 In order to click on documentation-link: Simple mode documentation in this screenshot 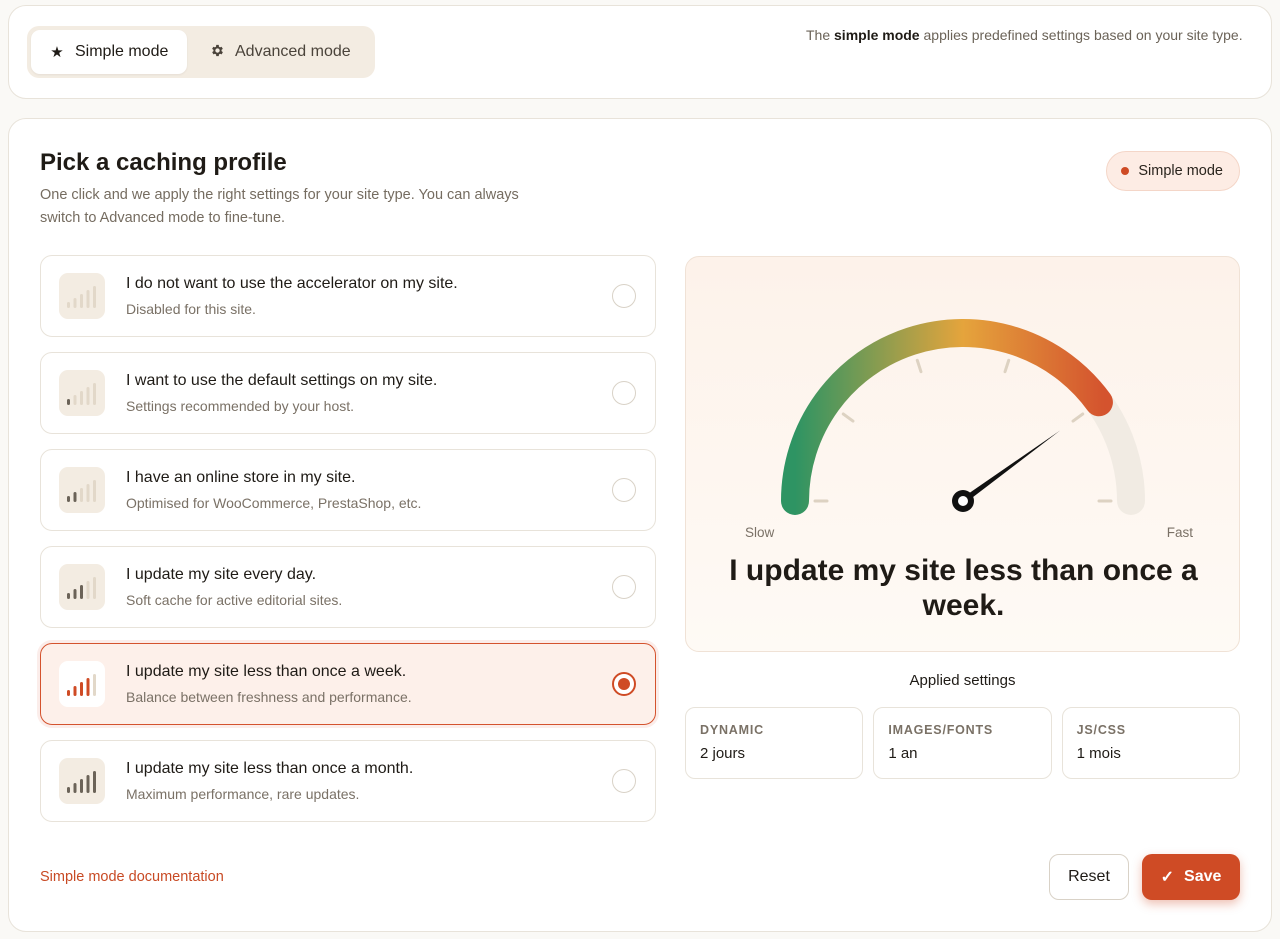, I will do `click(132, 877)`.